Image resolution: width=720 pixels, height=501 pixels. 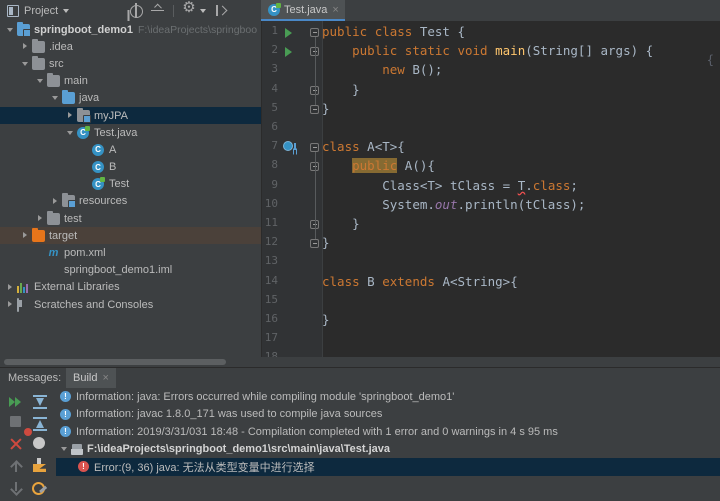 What do you see at coordinates (16, 444) in the screenshot?
I see `close-messages-icon` at bounding box center [16, 444].